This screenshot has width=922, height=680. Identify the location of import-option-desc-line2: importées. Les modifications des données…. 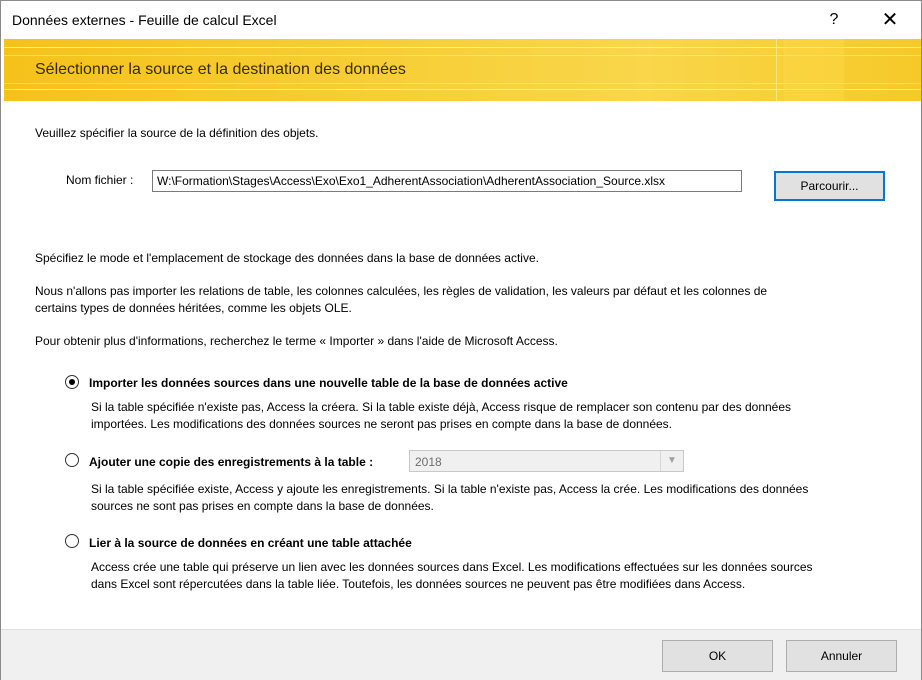
(382, 424).